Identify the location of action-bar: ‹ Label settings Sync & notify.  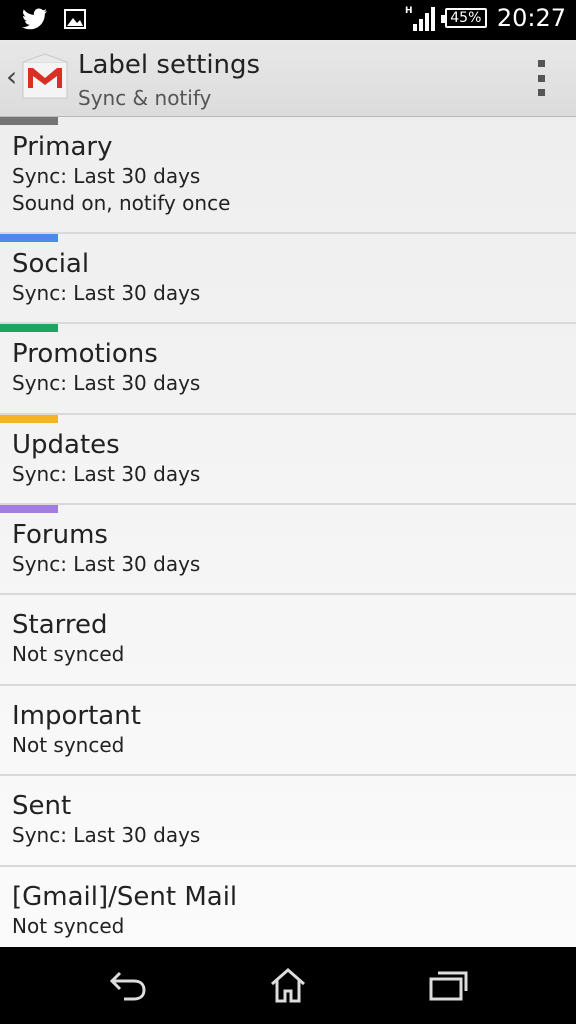
(288, 78).